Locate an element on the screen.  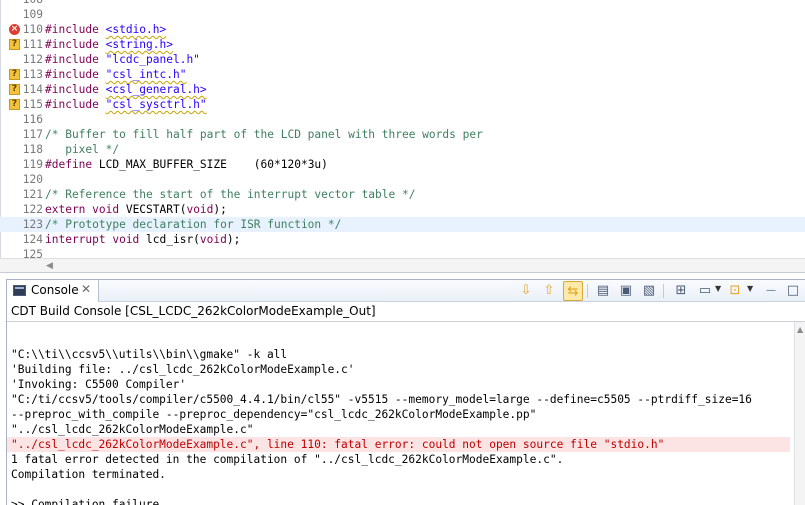
code-text: #include "lcdc_panel.h" is located at coordinates (122, 59).